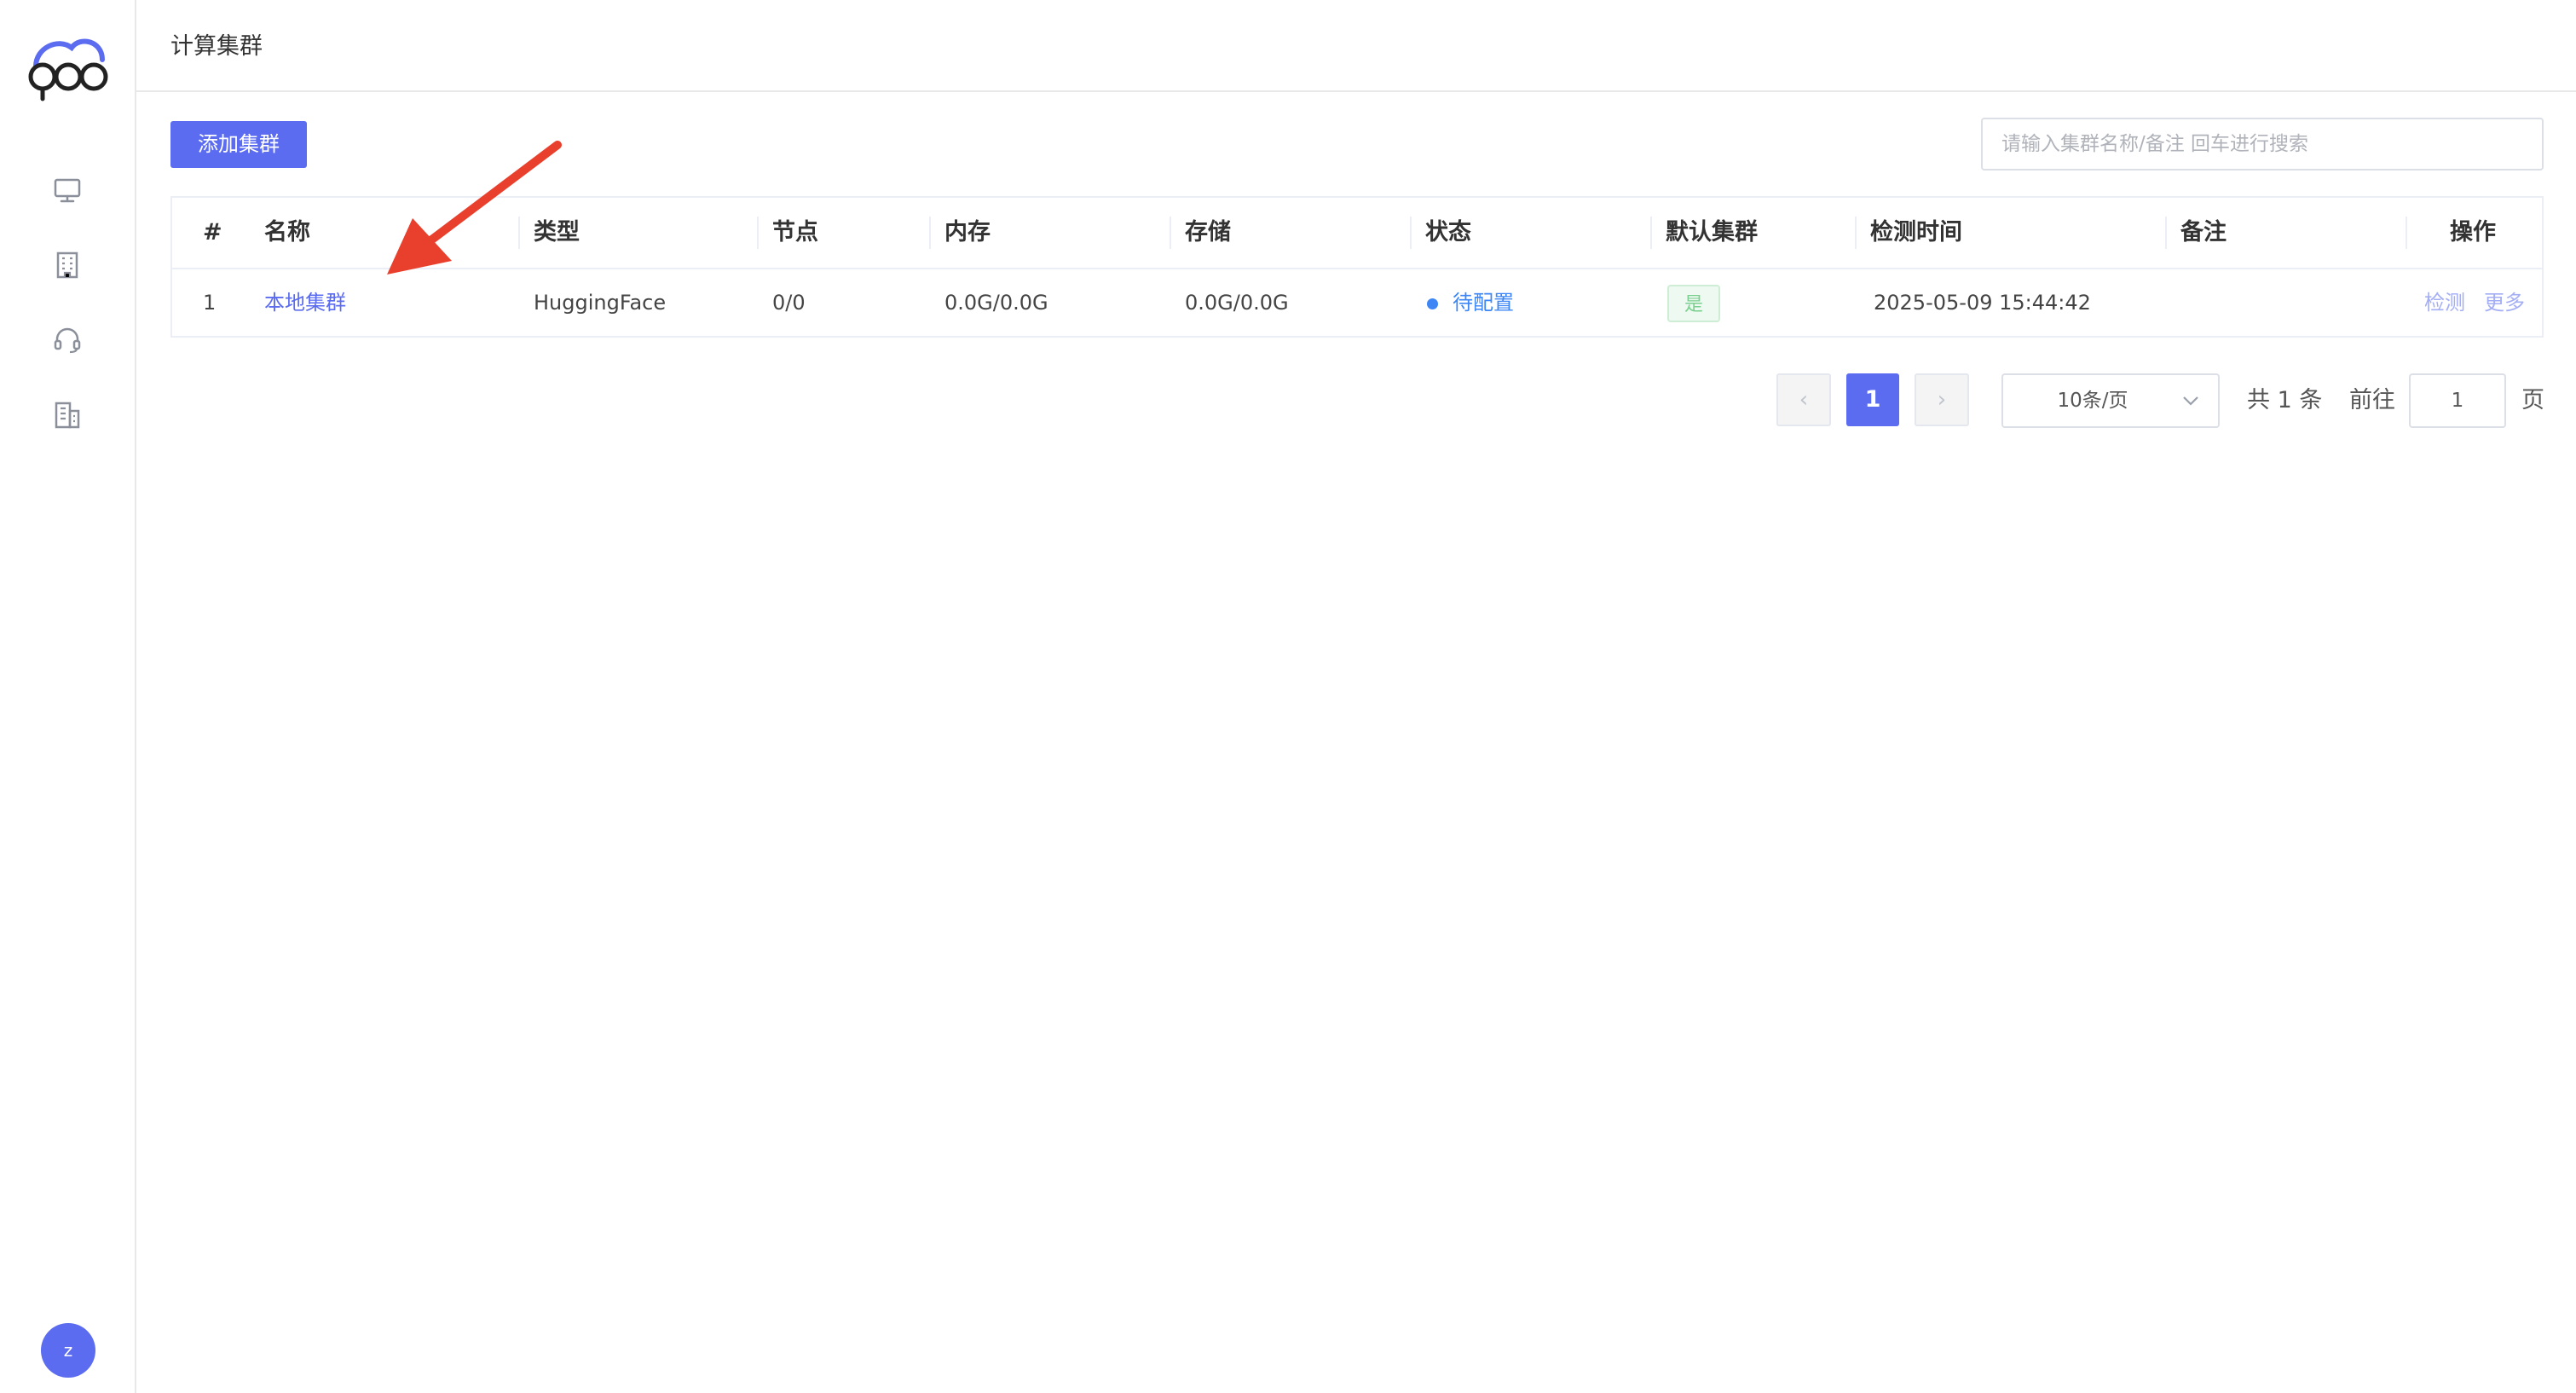 The image size is (2576, 1393). What do you see at coordinates (789, 303) in the screenshot?
I see `cell-nodes: 0/0` at bounding box center [789, 303].